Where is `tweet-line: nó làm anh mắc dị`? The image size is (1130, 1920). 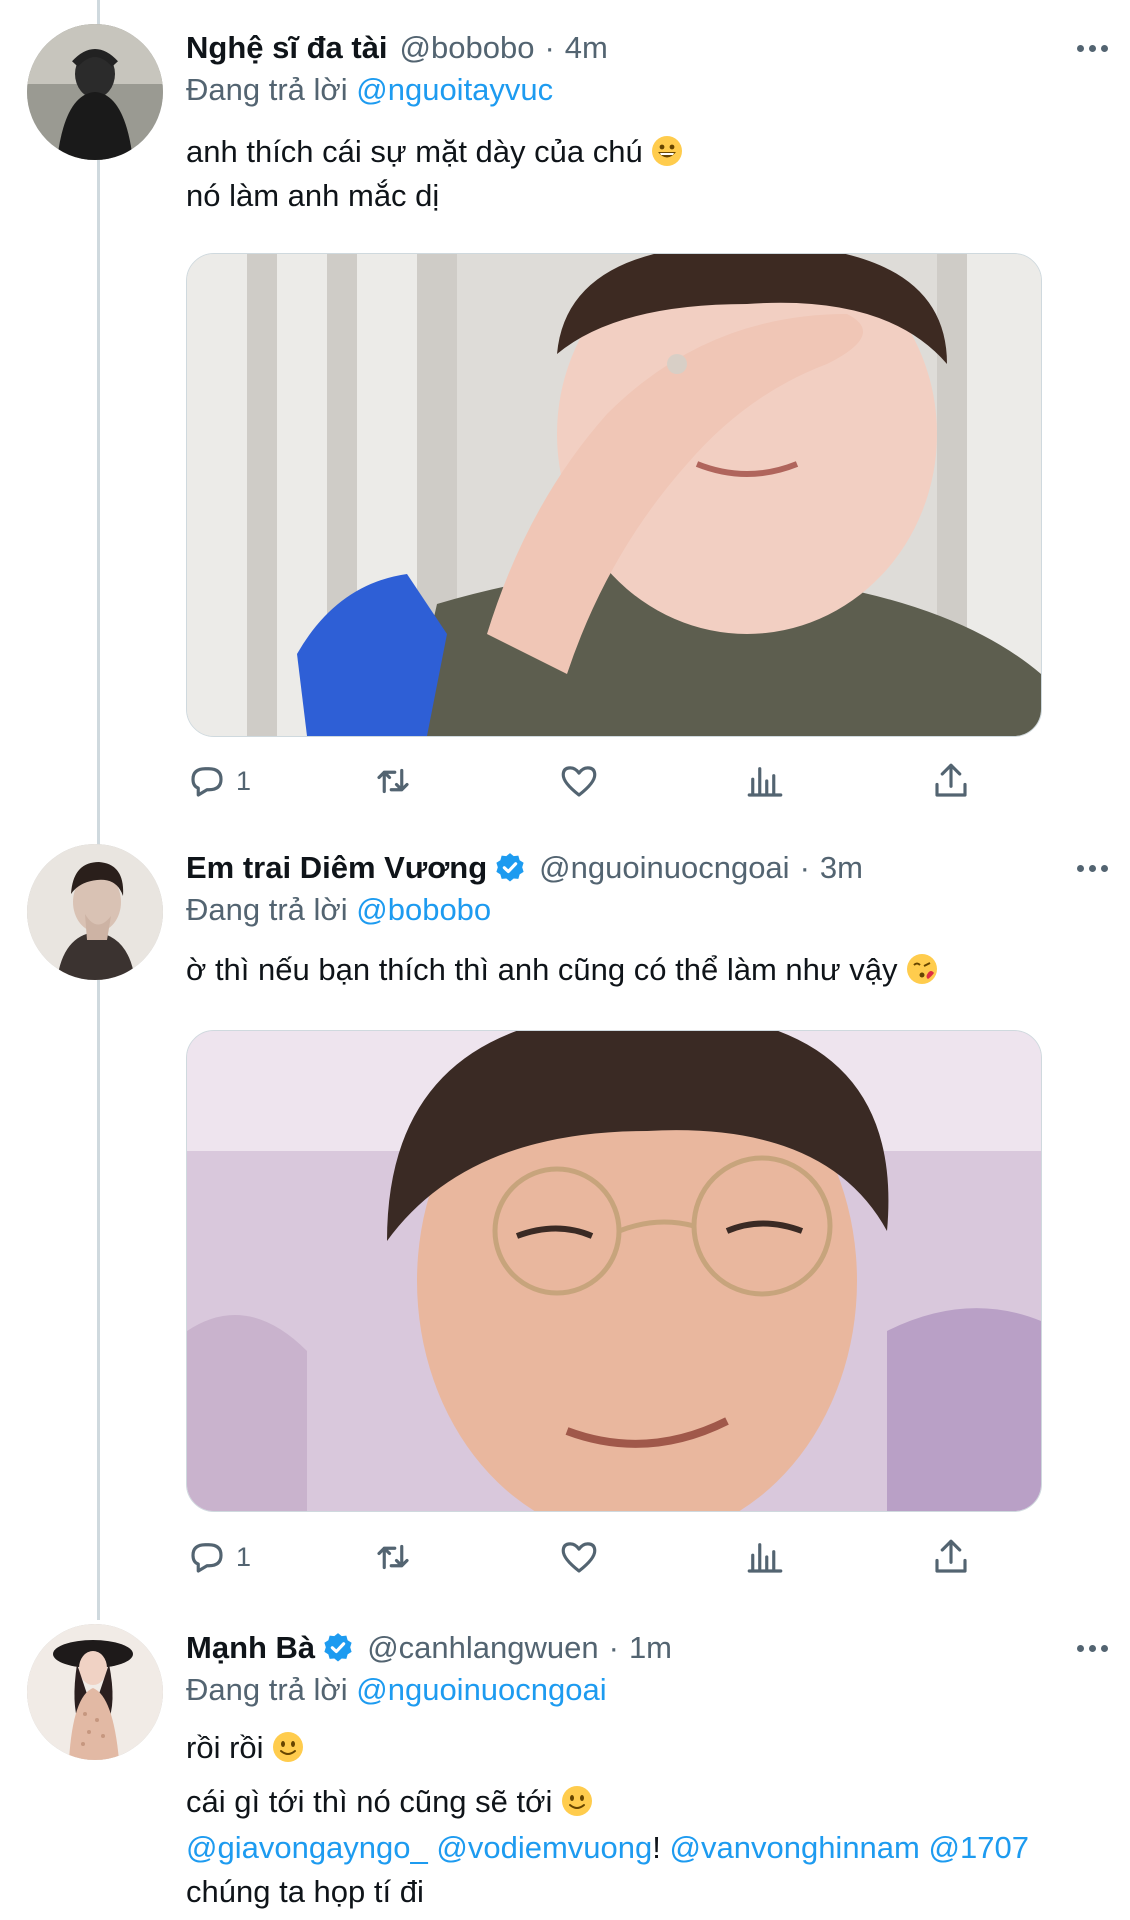 tweet-line: nó làm anh mắc dị is located at coordinates (313, 195).